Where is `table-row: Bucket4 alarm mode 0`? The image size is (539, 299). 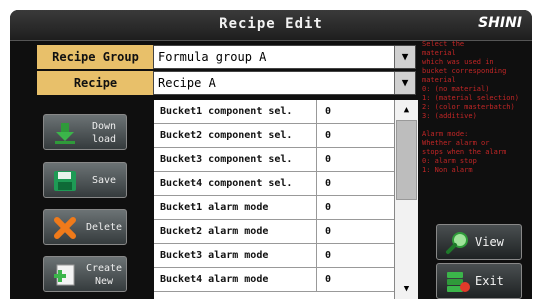
table-row: Bucket4 alarm mode 0 is located at coordinates (278, 280).